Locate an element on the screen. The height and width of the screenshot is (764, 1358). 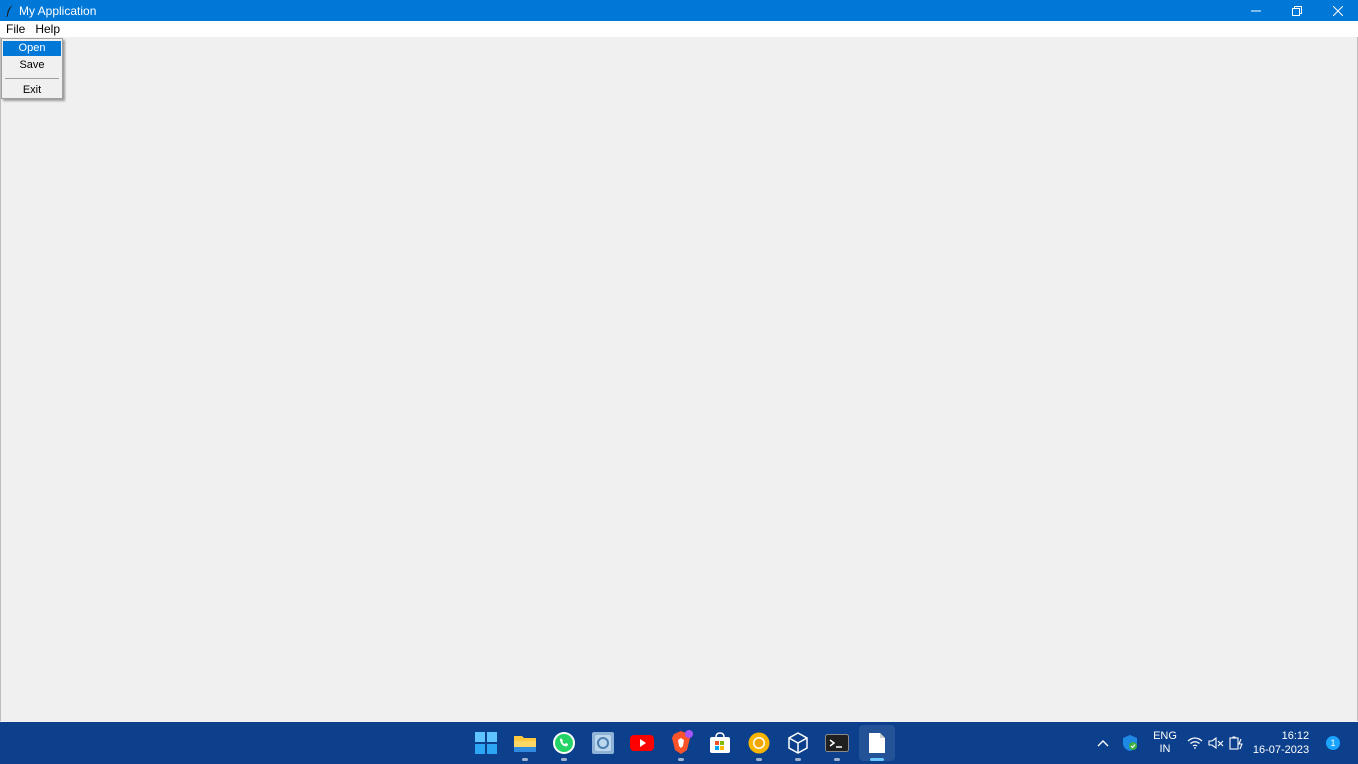
security-tray-button is located at coordinates (1130, 743).